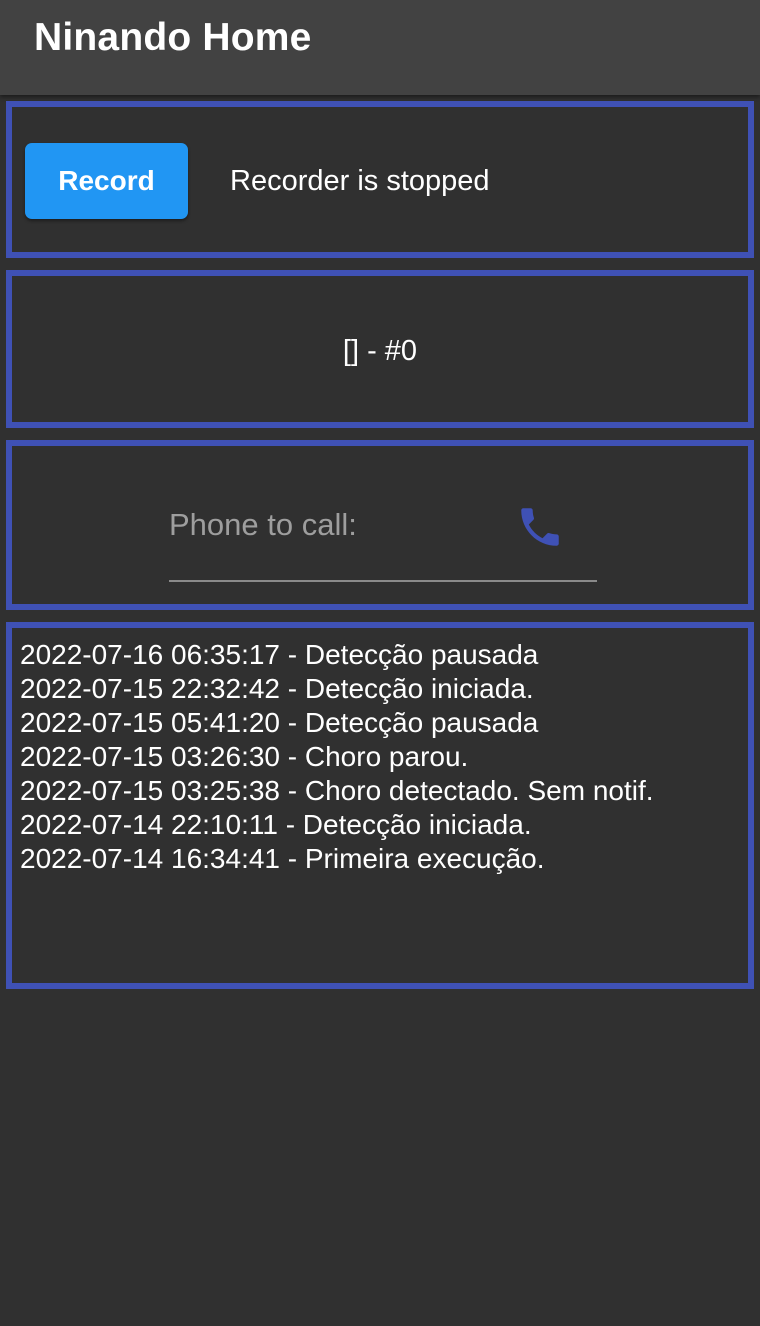  I want to click on log-entry: 2022-07-15 22:32:42 - Detecção iniciada., so click(277, 688).